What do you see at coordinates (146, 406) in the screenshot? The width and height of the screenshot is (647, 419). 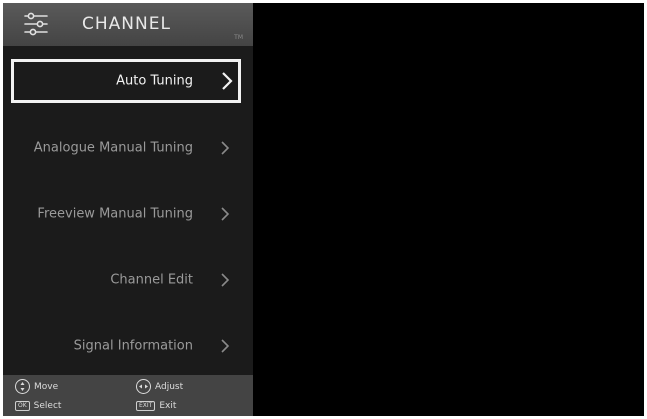 I see `exit-key-icon: EXIT` at bounding box center [146, 406].